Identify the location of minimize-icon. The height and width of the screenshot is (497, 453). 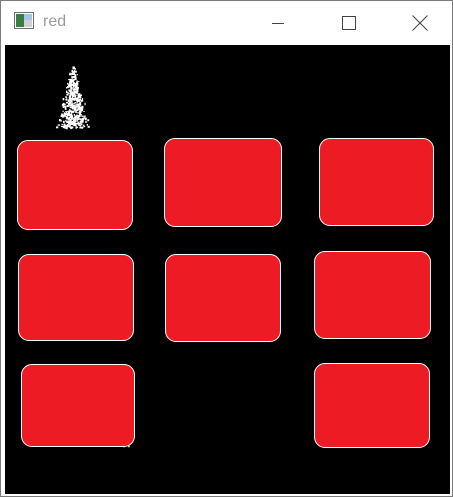
(278, 23).